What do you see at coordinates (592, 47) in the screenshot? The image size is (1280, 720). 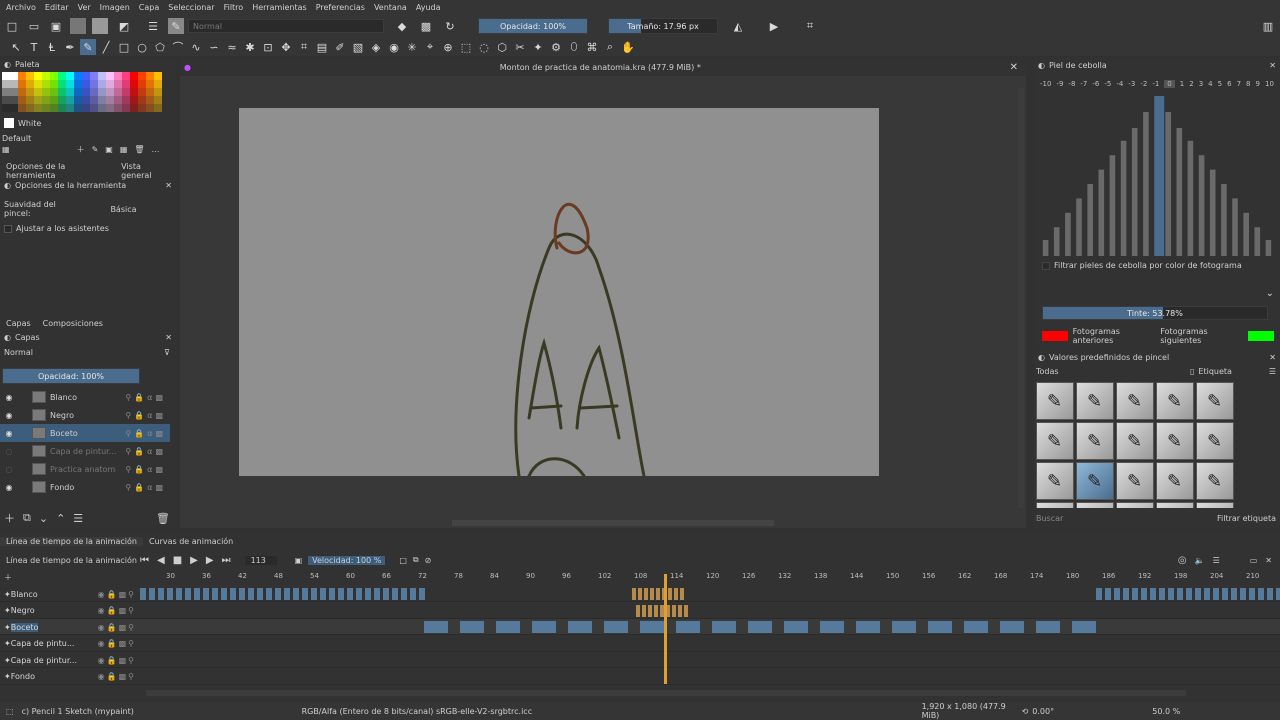 I see `magnetic-select-tool-icon: ⌘` at bounding box center [592, 47].